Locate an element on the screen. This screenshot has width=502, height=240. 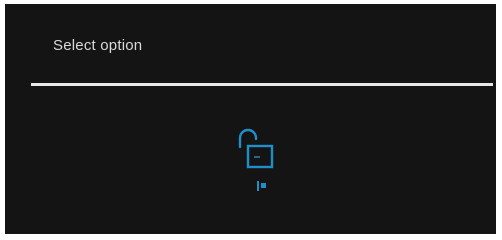
unlock-option is located at coordinates (260, 159).